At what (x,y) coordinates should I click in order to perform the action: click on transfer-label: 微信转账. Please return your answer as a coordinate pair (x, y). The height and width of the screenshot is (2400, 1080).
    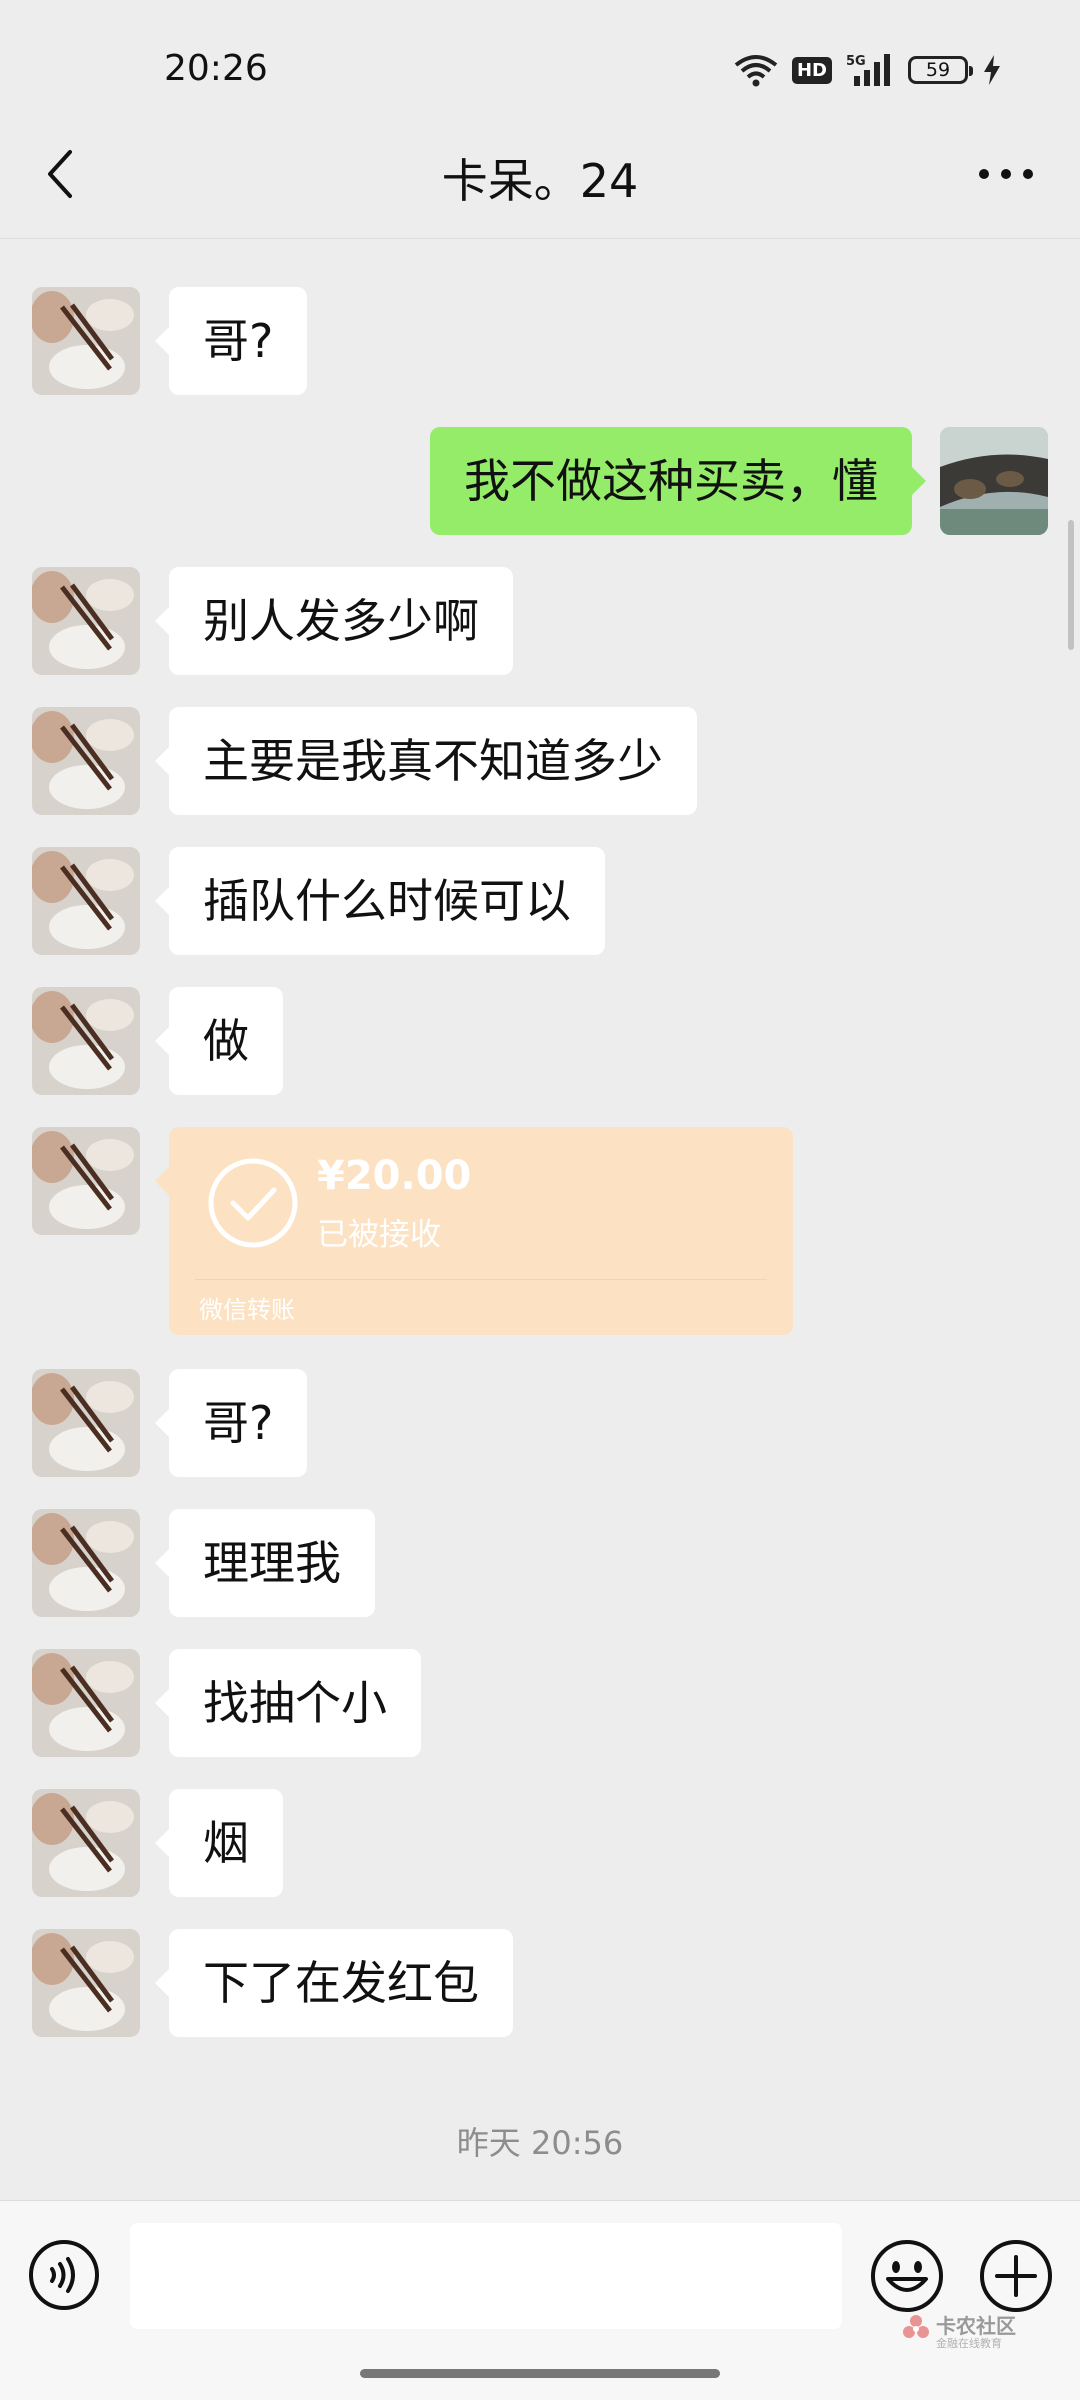
    Looking at the image, I should click on (247, 1310).